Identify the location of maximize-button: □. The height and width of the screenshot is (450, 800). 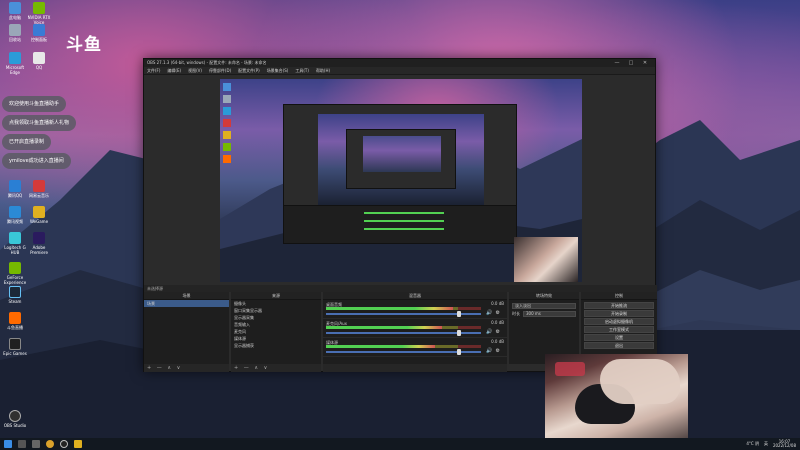
(631, 63).